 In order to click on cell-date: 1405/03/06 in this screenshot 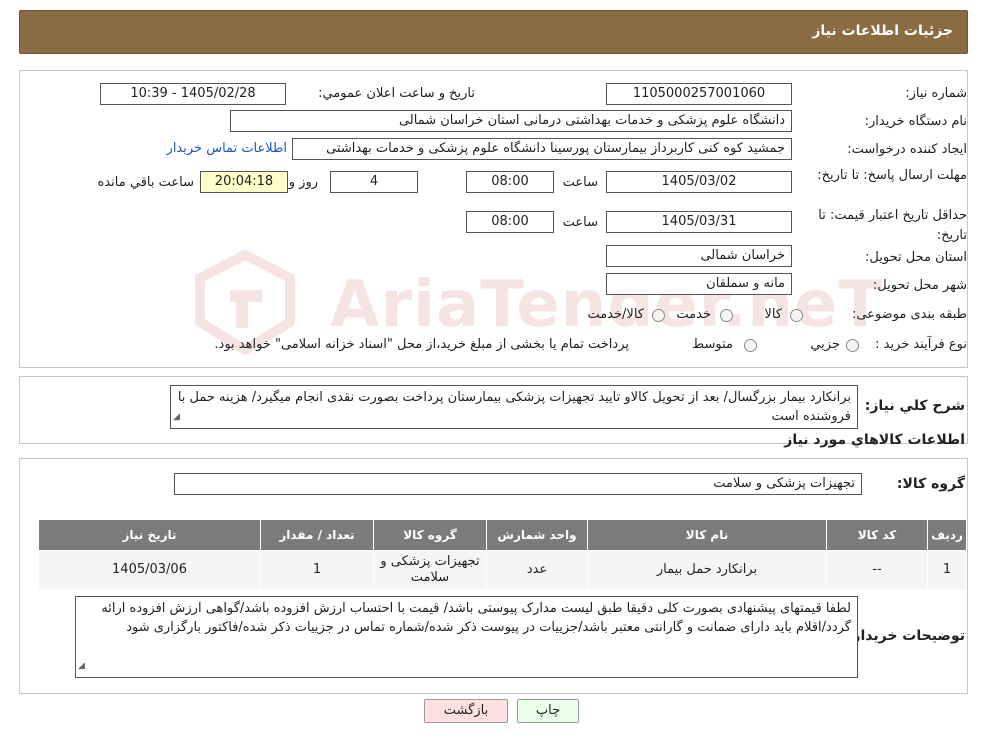, I will do `click(149, 570)`.